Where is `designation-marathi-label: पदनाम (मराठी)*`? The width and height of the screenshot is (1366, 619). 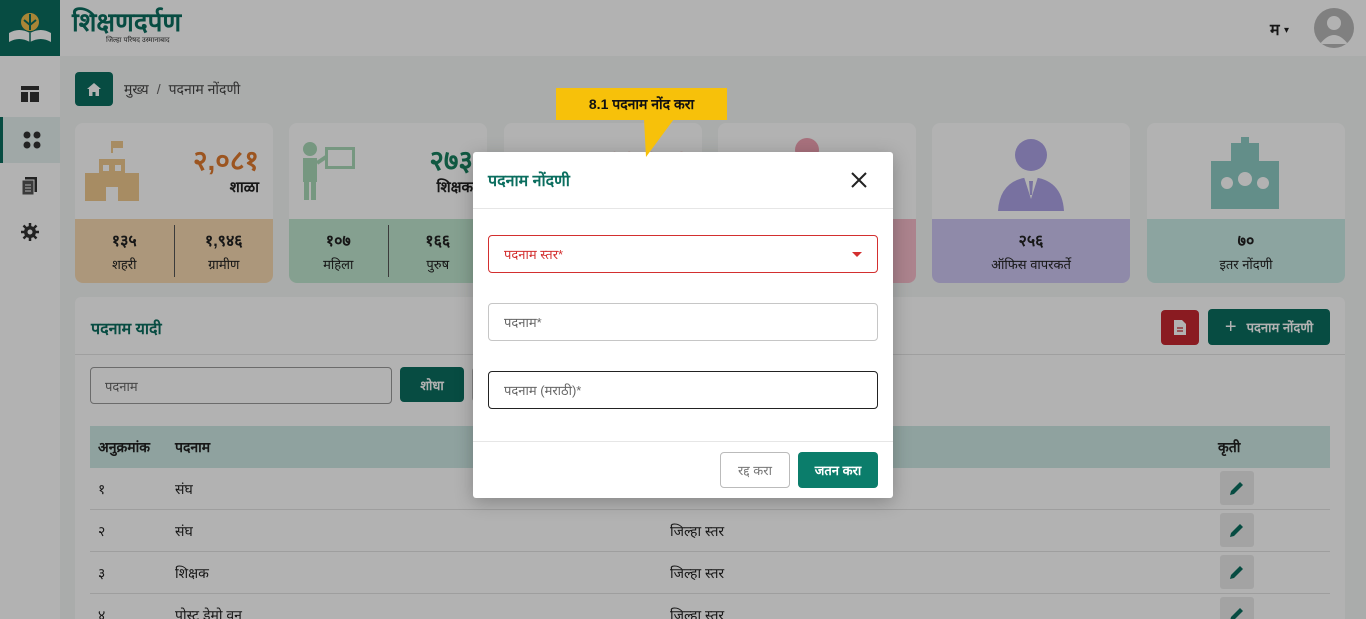
designation-marathi-label: पदनाम (मराठी)* is located at coordinates (543, 390).